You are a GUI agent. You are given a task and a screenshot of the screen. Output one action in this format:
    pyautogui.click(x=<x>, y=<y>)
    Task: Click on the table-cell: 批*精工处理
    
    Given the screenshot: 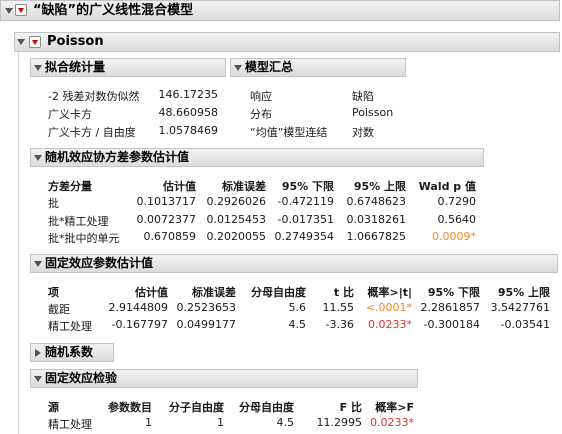 What is the action you would take?
    pyautogui.click(x=78, y=221)
    